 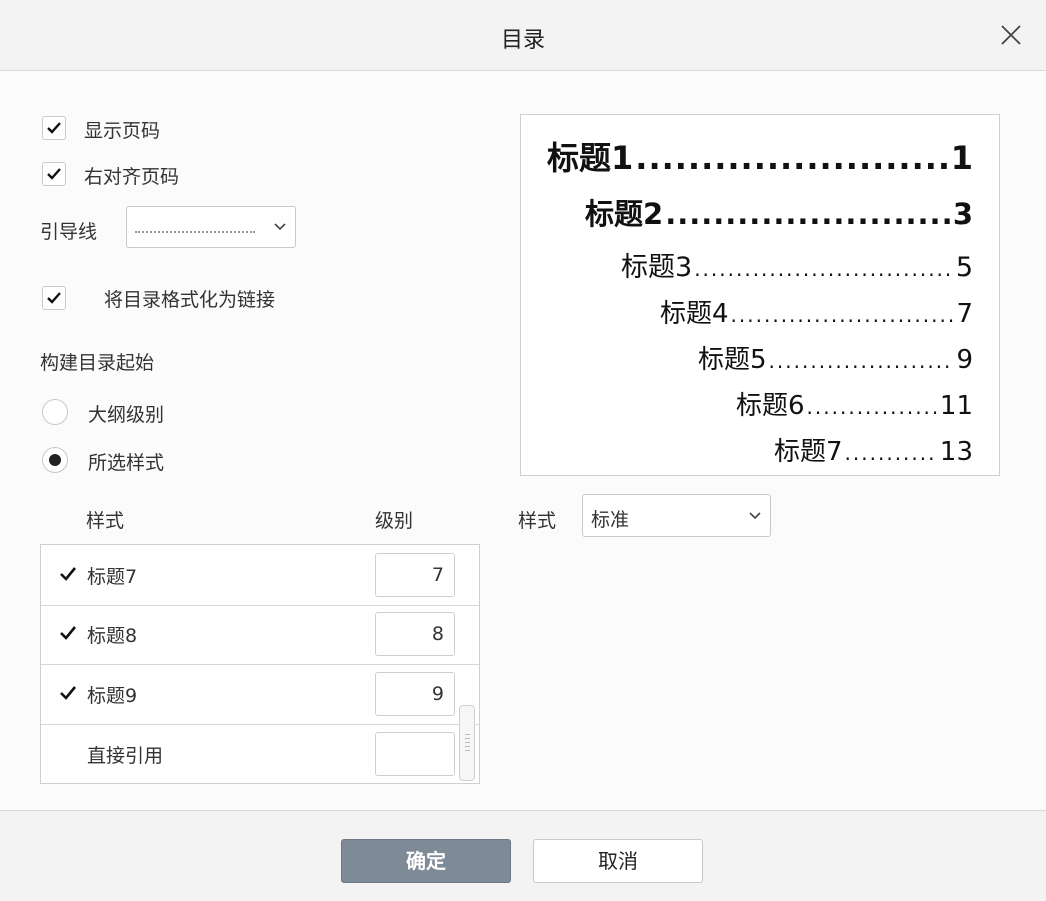 I want to click on toc-entry-title: 标题5, so click(x=732, y=360).